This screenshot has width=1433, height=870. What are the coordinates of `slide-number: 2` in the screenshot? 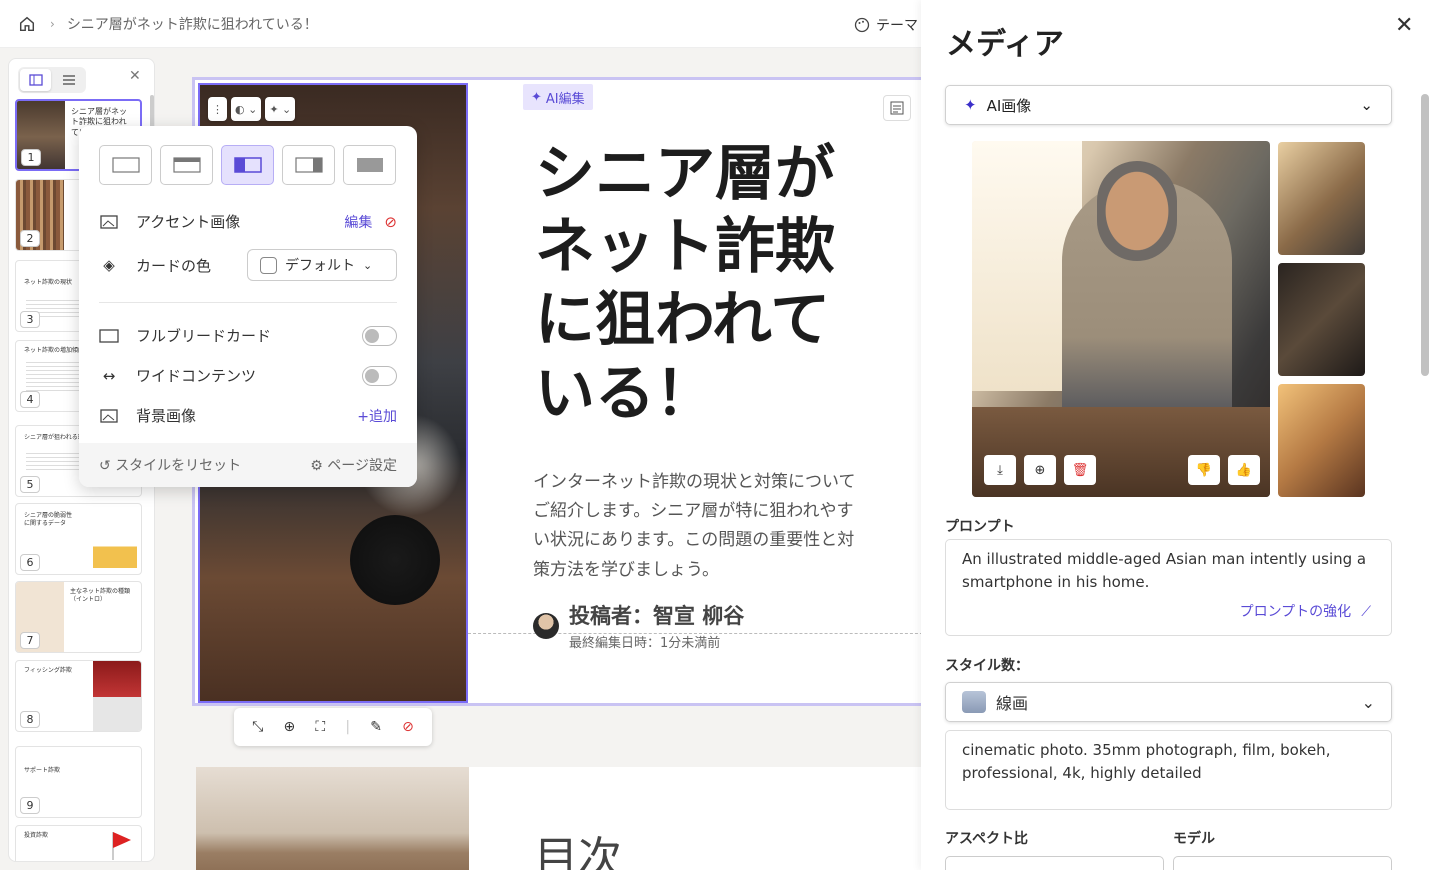 It's located at (30, 238).